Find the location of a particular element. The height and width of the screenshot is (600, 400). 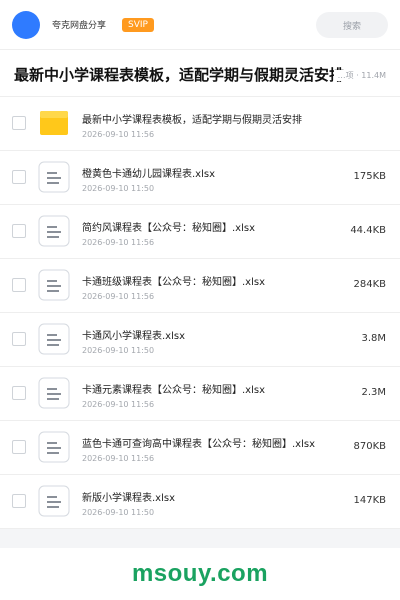

file-name: 简约风课程表【公众号：秘知圈】.xlsx is located at coordinates (169, 228).